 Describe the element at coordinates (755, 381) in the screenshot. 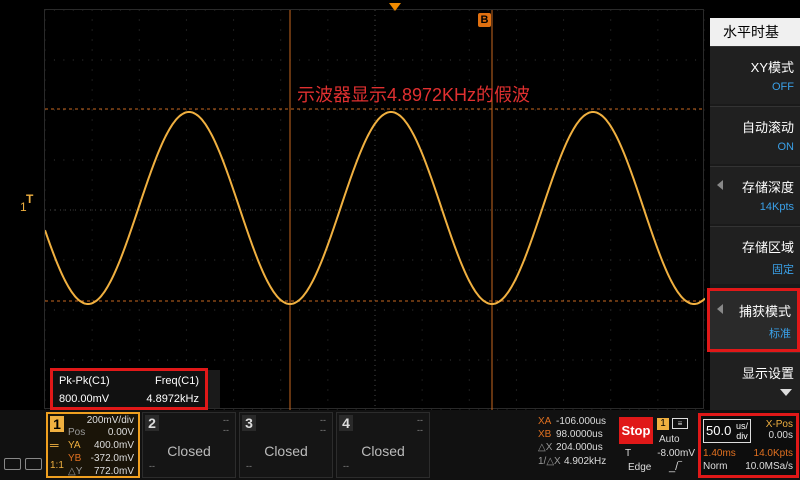

I see `menu-item-display-settings: 显示设置` at that location.